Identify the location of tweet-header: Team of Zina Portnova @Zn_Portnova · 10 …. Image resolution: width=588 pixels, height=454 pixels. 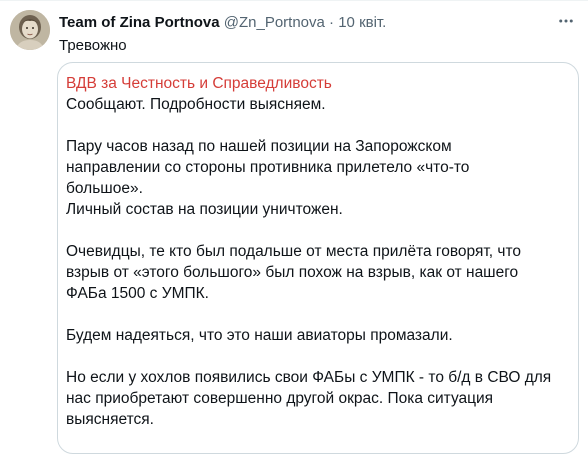
(222, 23).